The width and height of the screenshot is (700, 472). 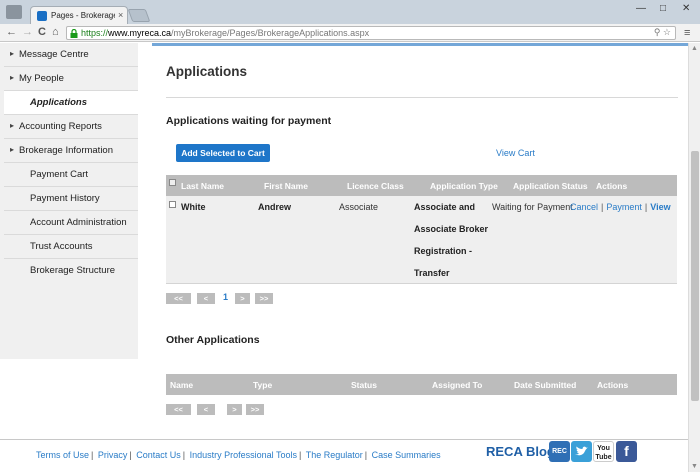 I want to click on reload-button: C, so click(x=42, y=32).